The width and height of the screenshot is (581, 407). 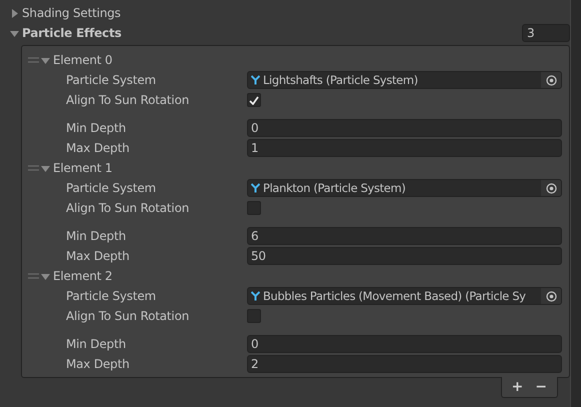 What do you see at coordinates (395, 296) in the screenshot?
I see `object-field-value: Bubbles Particles (Movement Based) (Particle Sy` at bounding box center [395, 296].